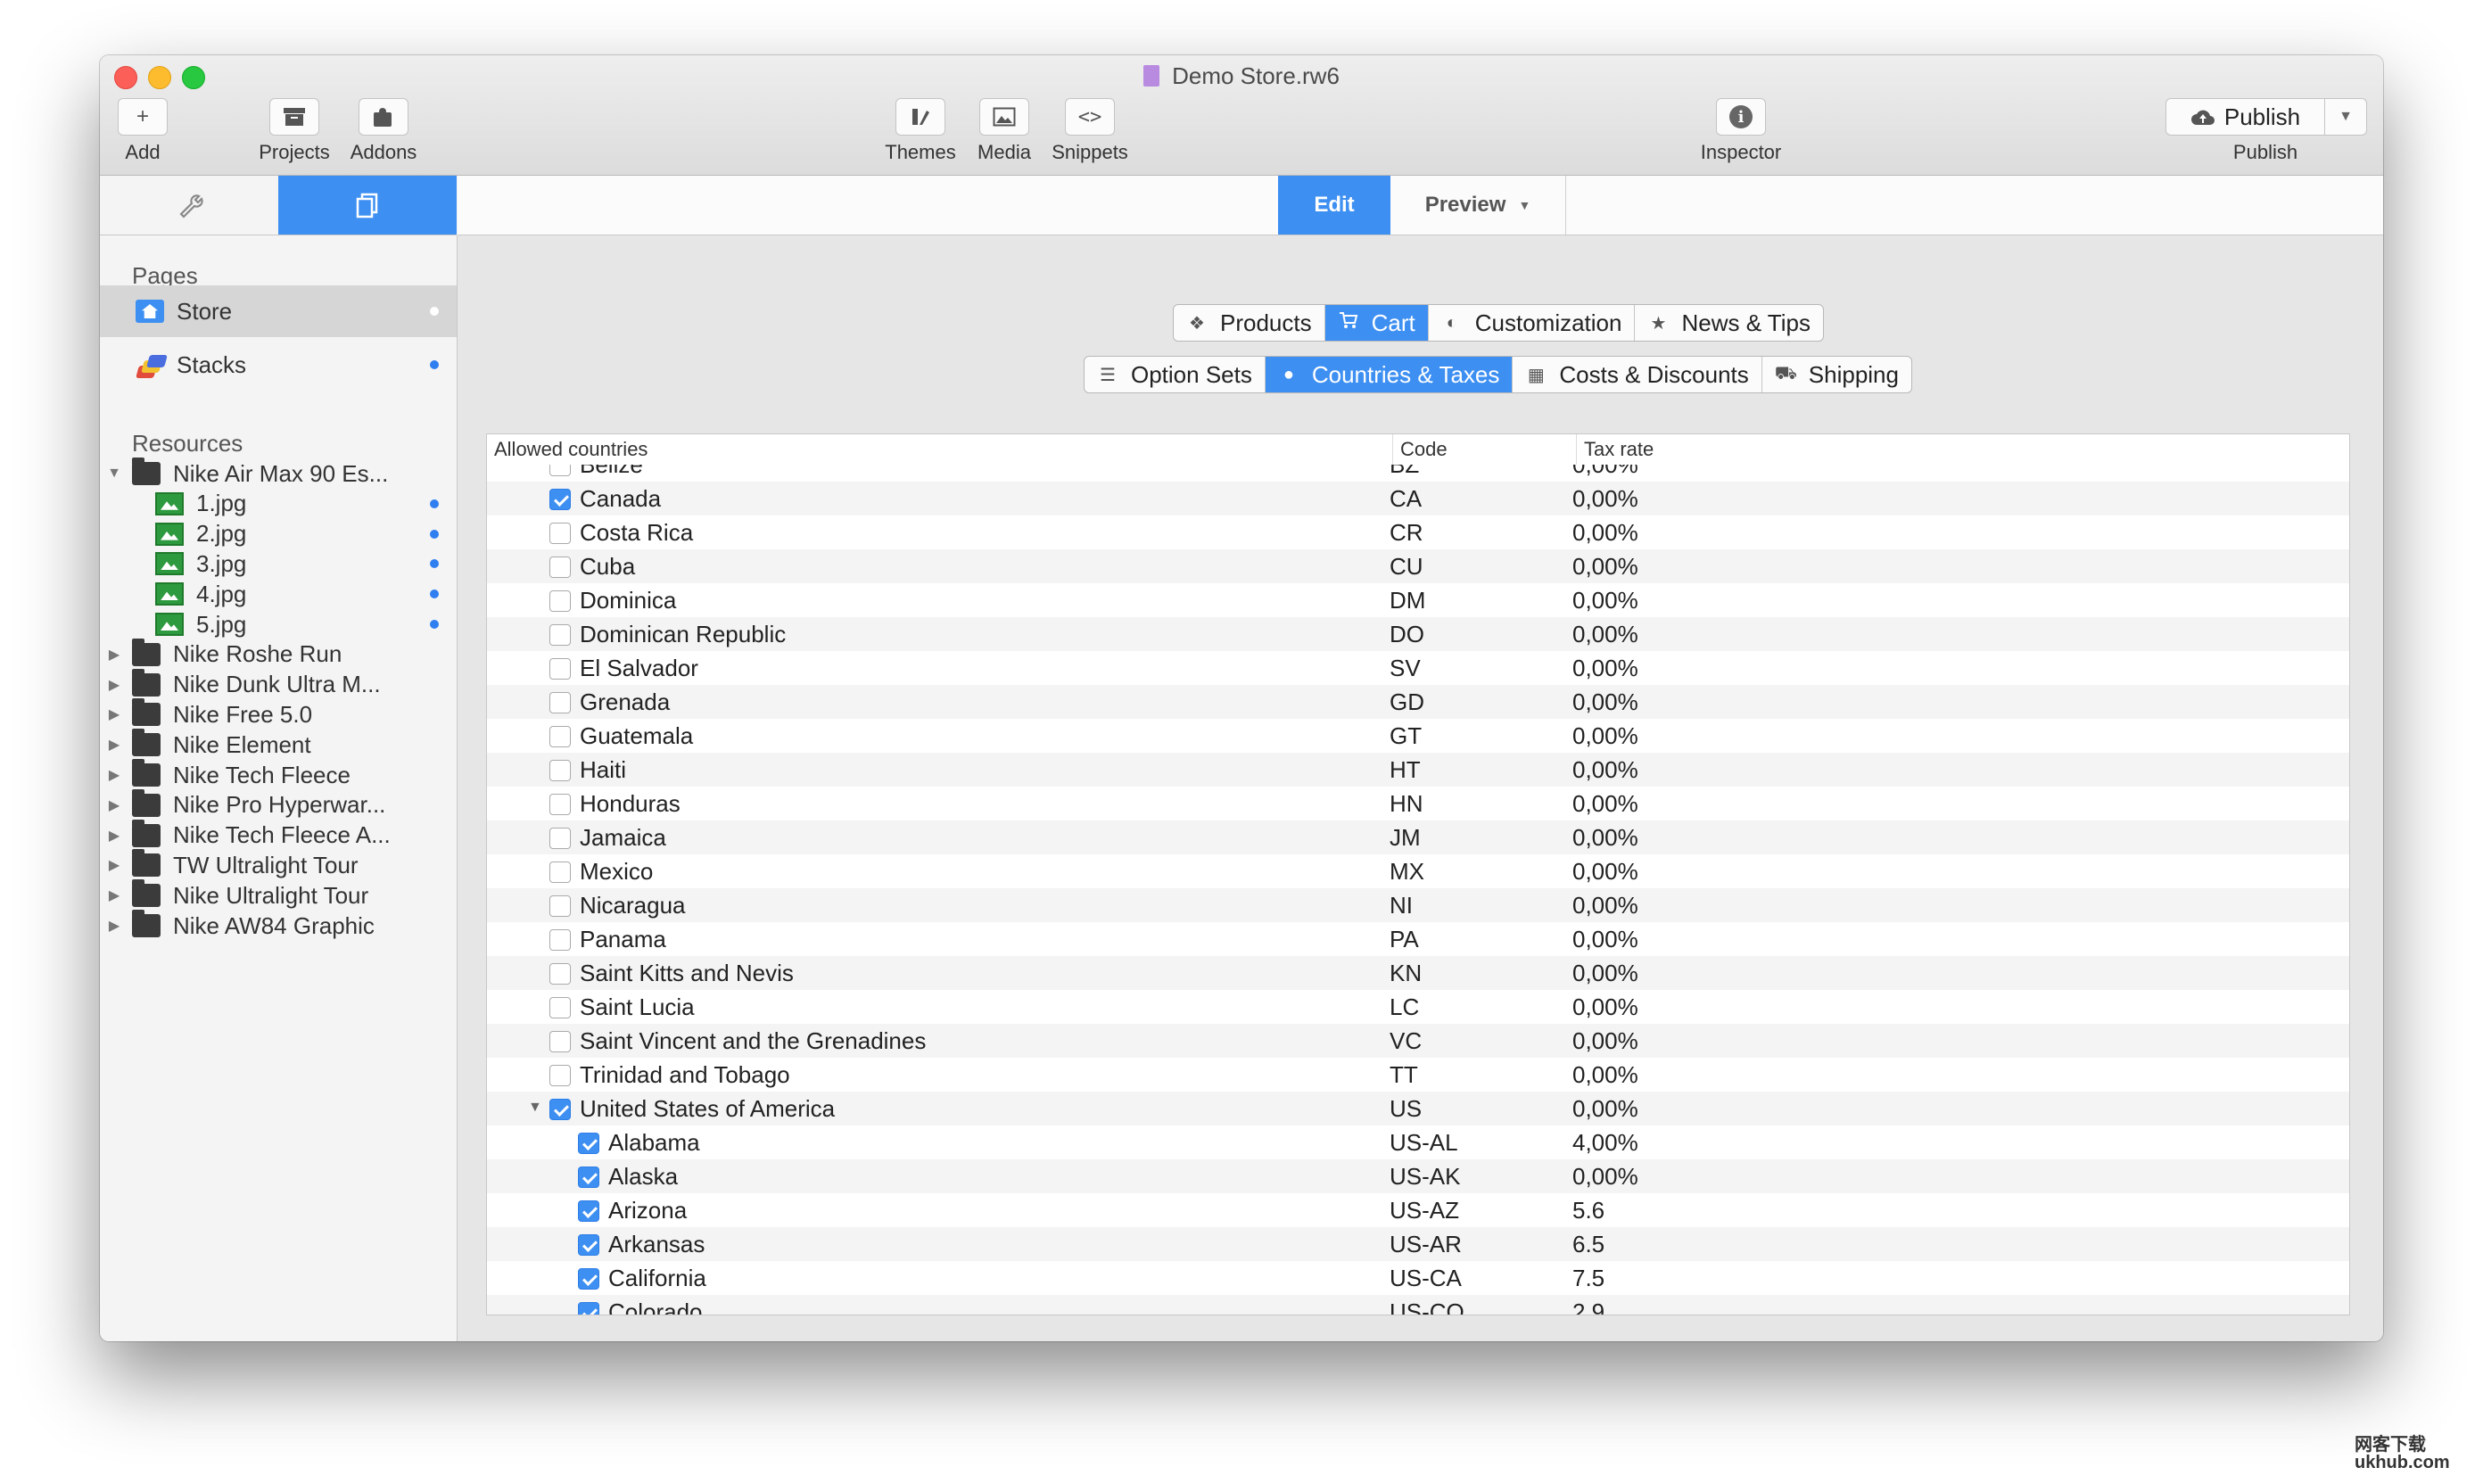 Image resolution: width=2483 pixels, height=1484 pixels. I want to click on table-row: Trinidad and Tobago TT 0,00%, so click(1418, 1075).